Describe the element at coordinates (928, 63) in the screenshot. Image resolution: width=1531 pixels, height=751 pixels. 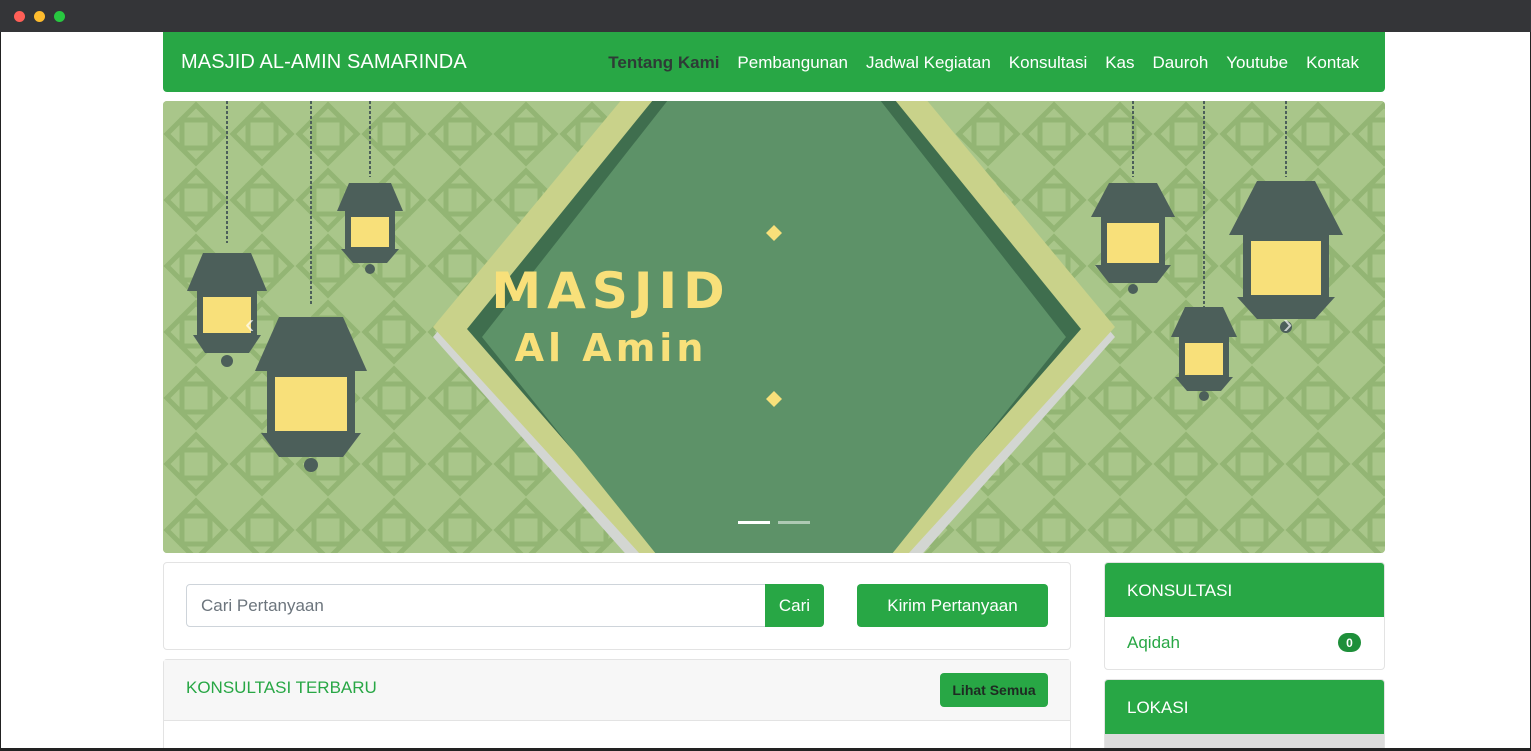
I see `nav-item-jadwal-kegiatan: Jadwal Kegiatan` at that location.